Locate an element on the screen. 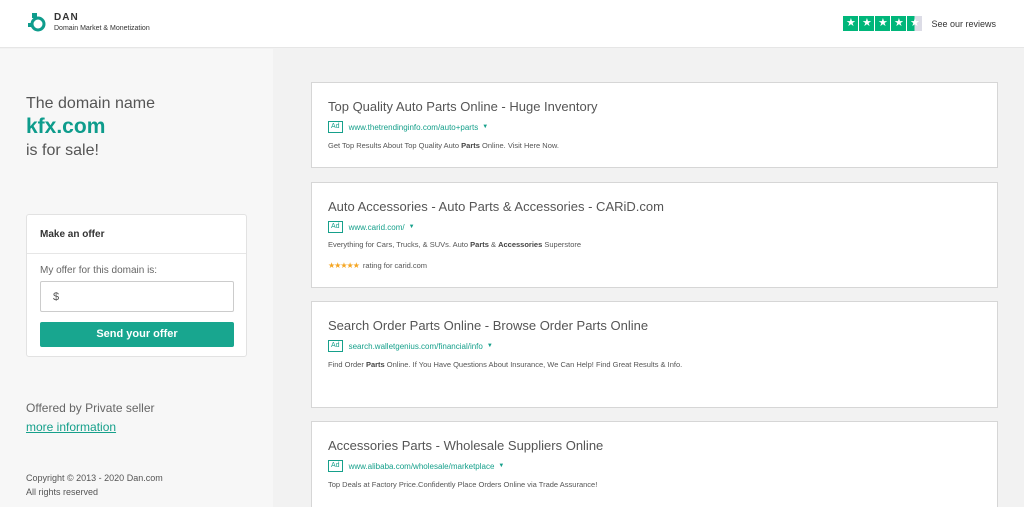 Image resolution: width=1024 pixels, height=507 pixels. offer-label: My offer for this domain is: is located at coordinates (99, 270).